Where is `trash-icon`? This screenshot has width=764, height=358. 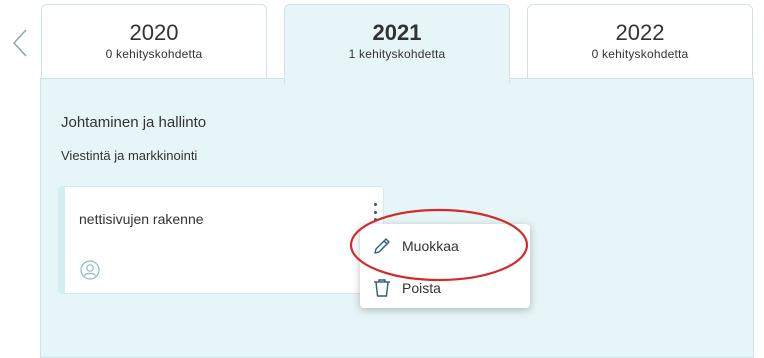
trash-icon is located at coordinates (382, 288).